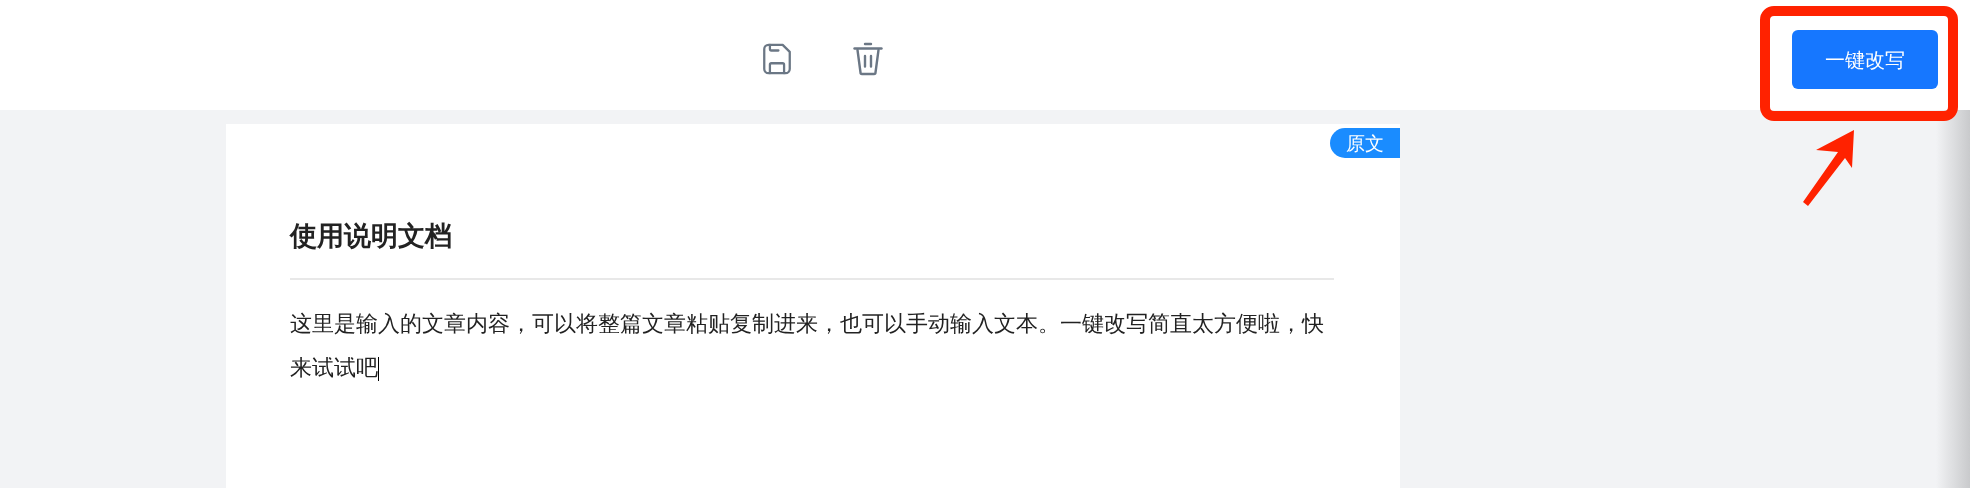  What do you see at coordinates (1365, 143) in the screenshot?
I see `original-text-tag: 原文` at bounding box center [1365, 143].